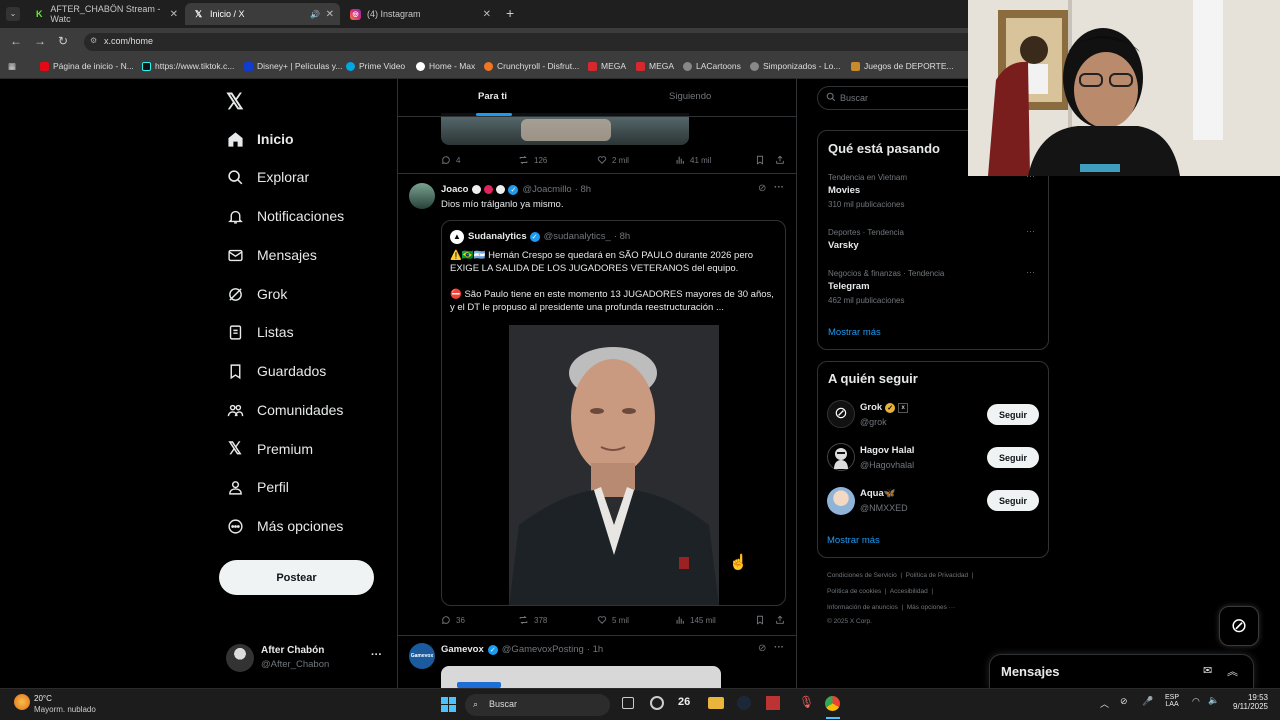 The width and height of the screenshot is (1280, 720). I want to click on like-button: 2 mil, so click(613, 160).